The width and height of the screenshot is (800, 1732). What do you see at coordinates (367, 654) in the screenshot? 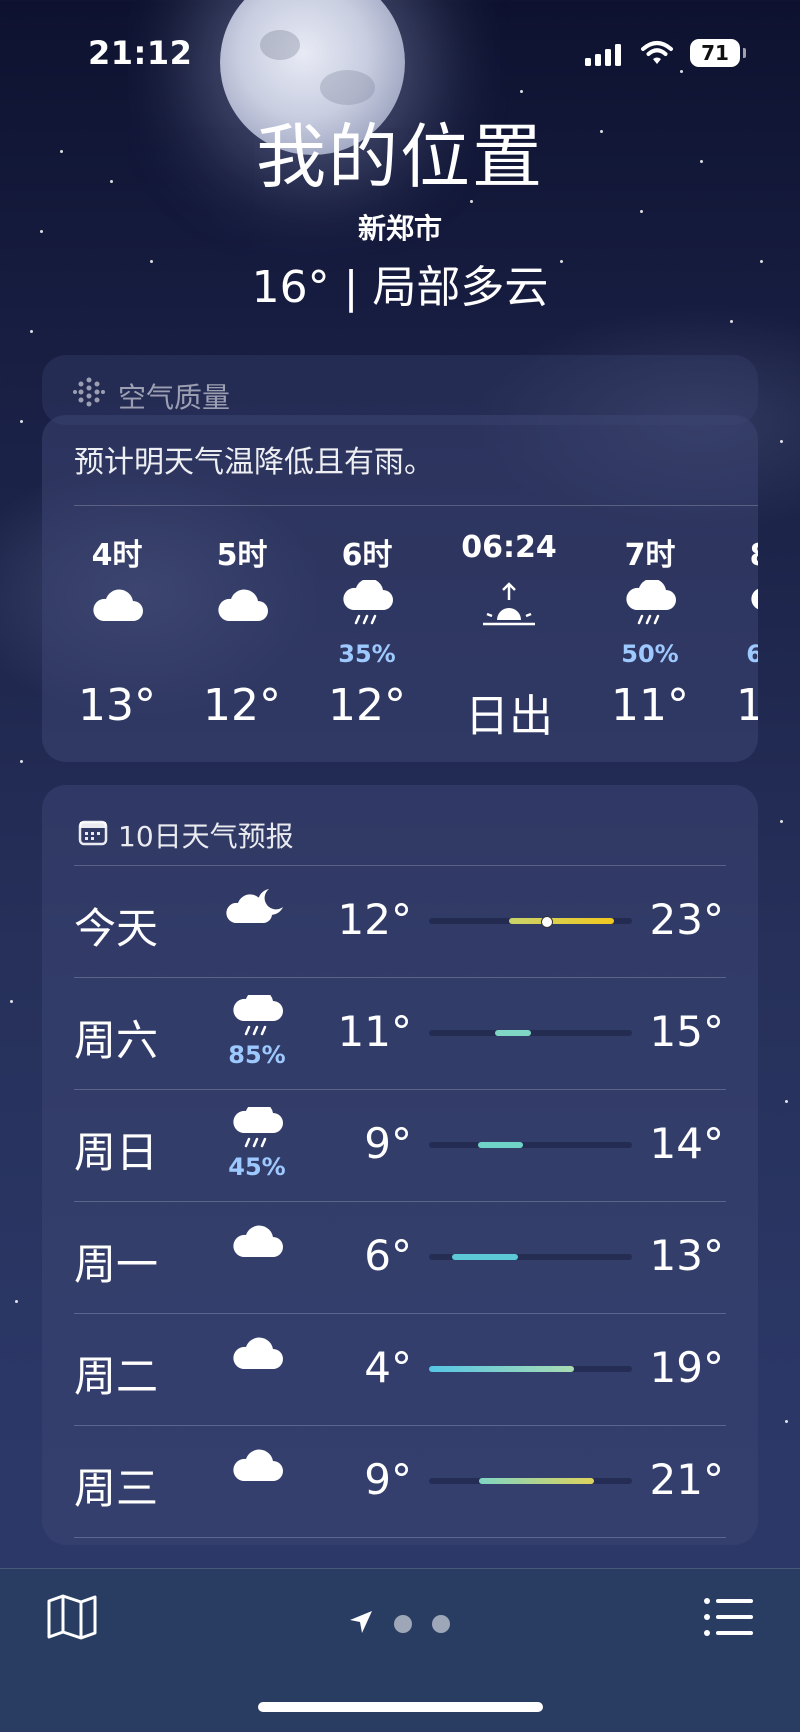
I see `precip-chance: 35%` at bounding box center [367, 654].